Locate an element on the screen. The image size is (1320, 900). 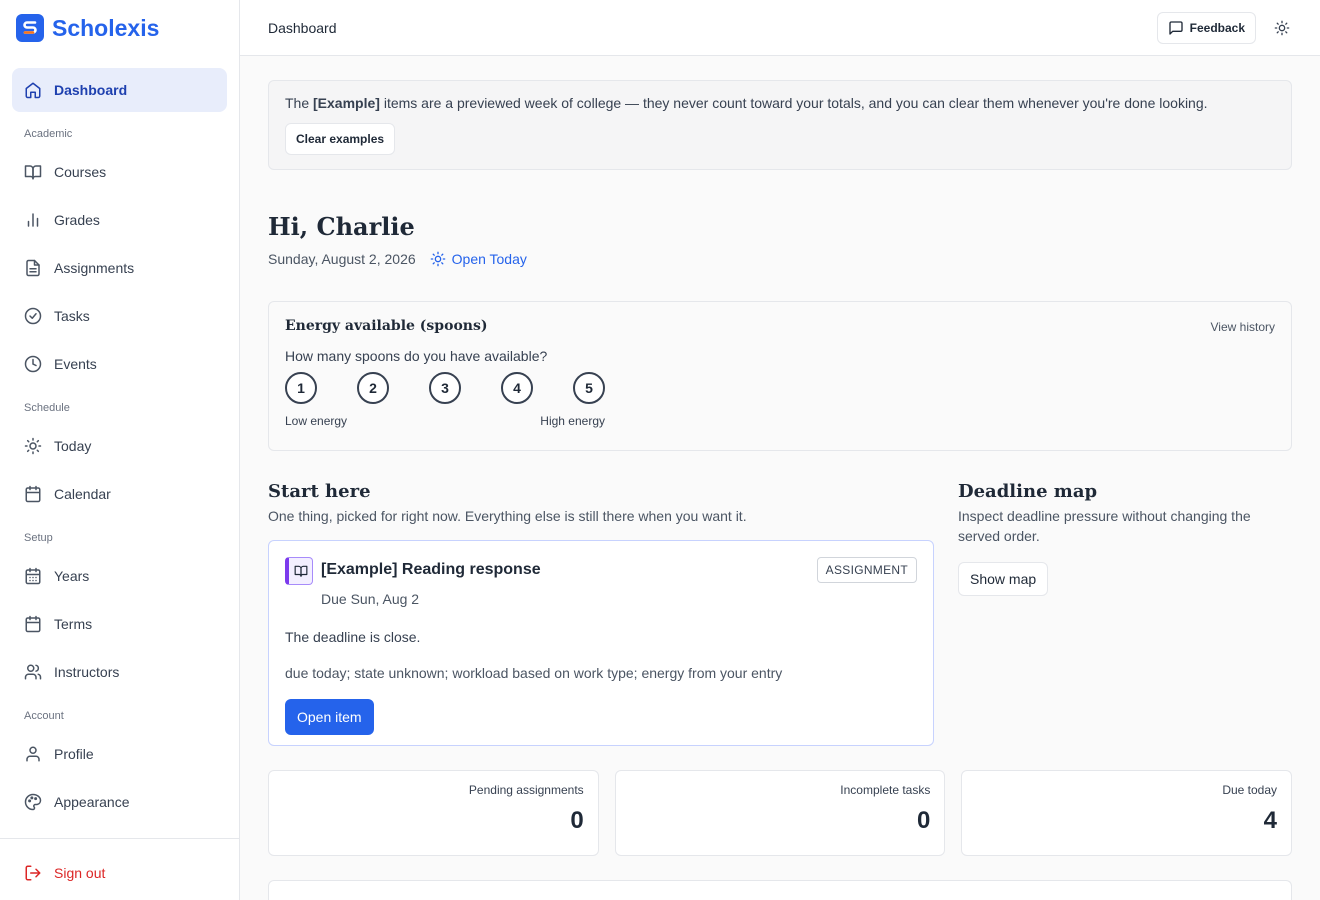
sidebar-item-calendar: Calendar is located at coordinates (119, 494).